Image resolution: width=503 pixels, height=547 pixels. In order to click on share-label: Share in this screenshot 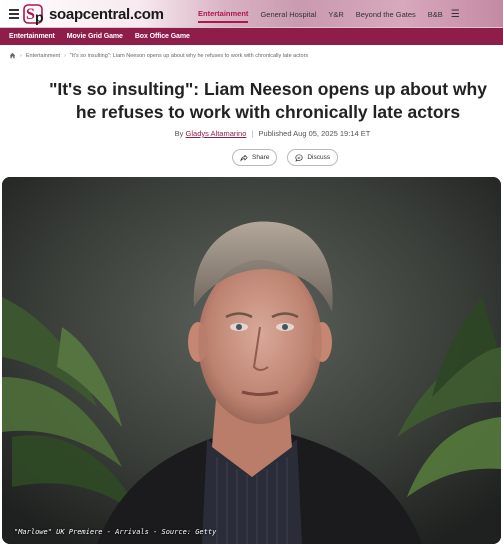, I will do `click(261, 157)`.